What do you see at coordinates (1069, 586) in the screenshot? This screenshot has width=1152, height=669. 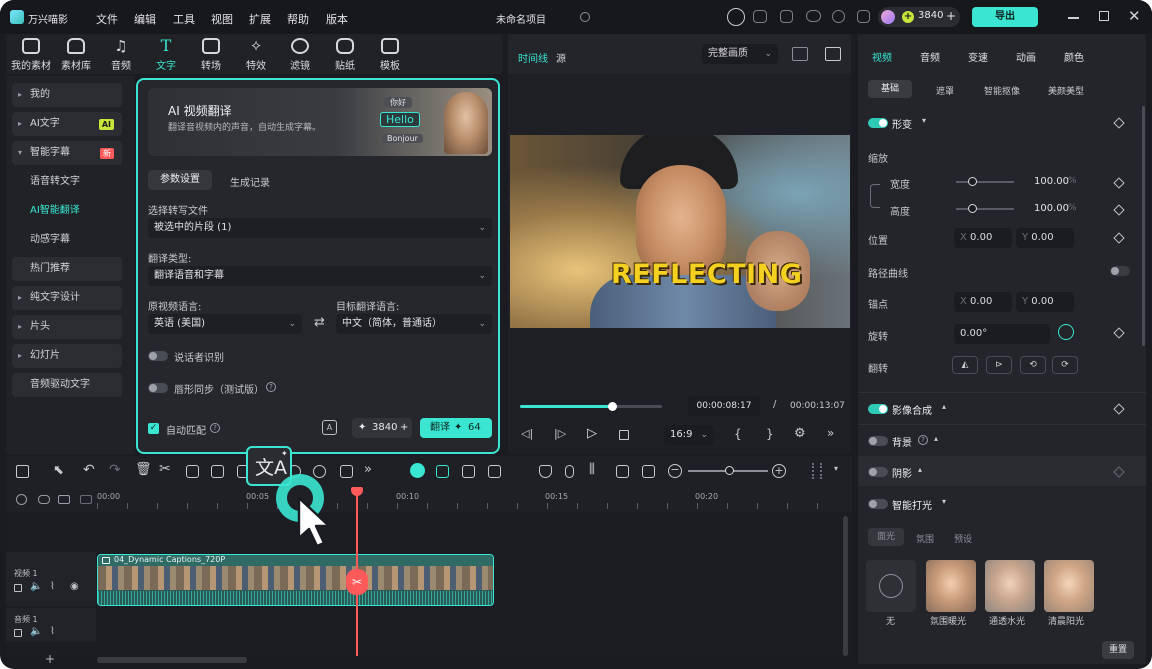 I see `preset-morning` at bounding box center [1069, 586].